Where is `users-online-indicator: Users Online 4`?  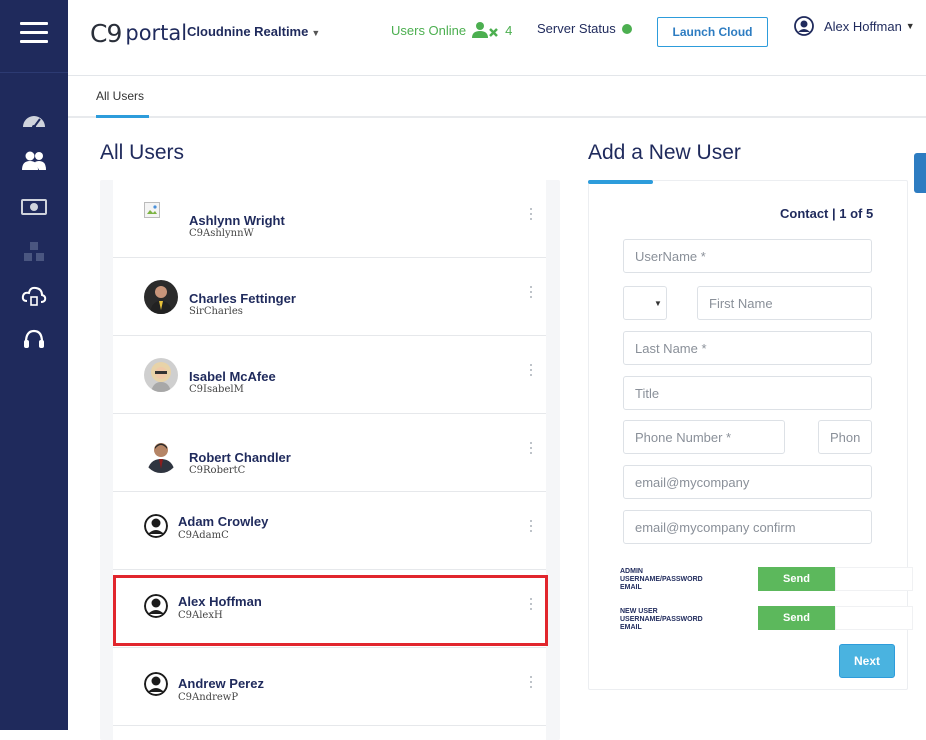
users-online-indicator: Users Online 4 is located at coordinates (451, 30).